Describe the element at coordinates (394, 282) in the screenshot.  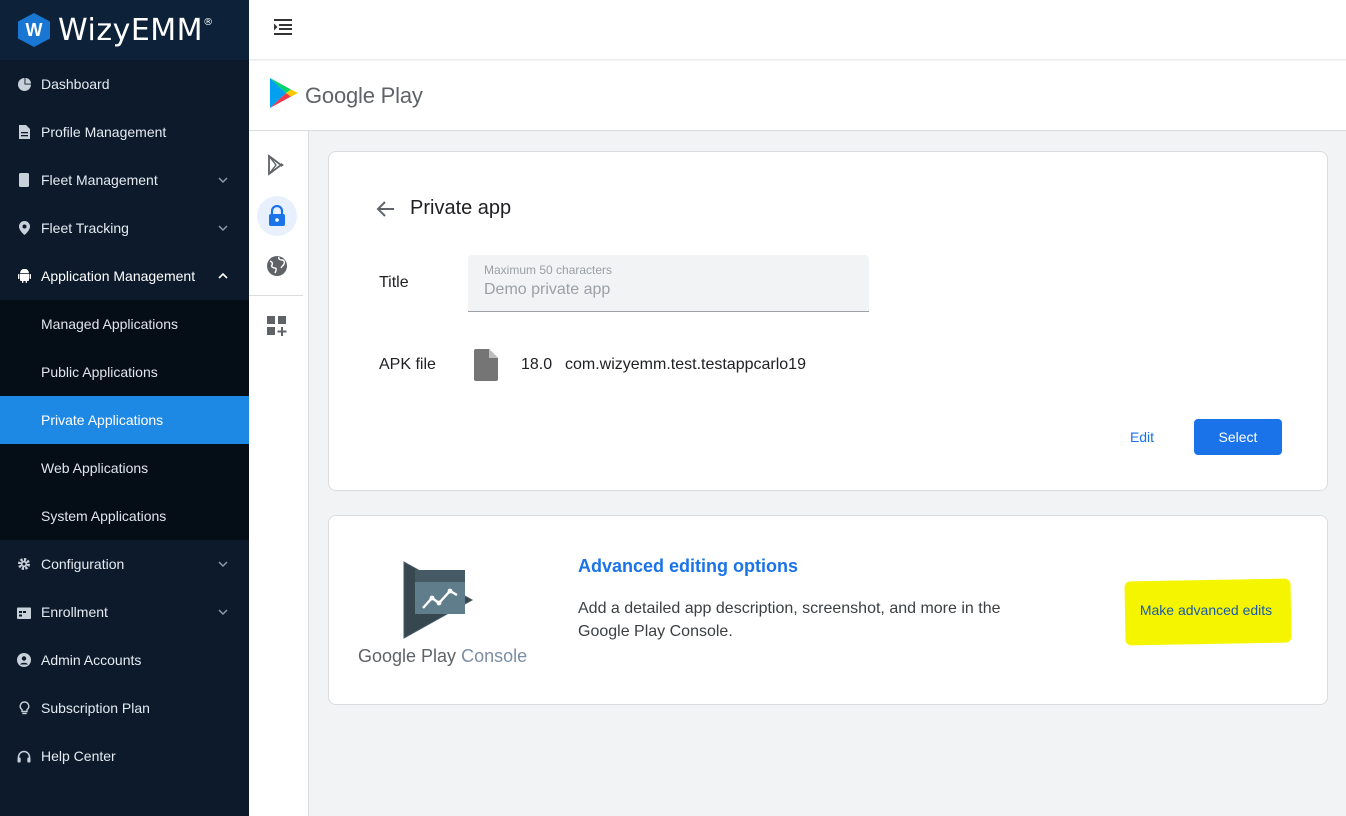
I see `title-label: Title` at that location.